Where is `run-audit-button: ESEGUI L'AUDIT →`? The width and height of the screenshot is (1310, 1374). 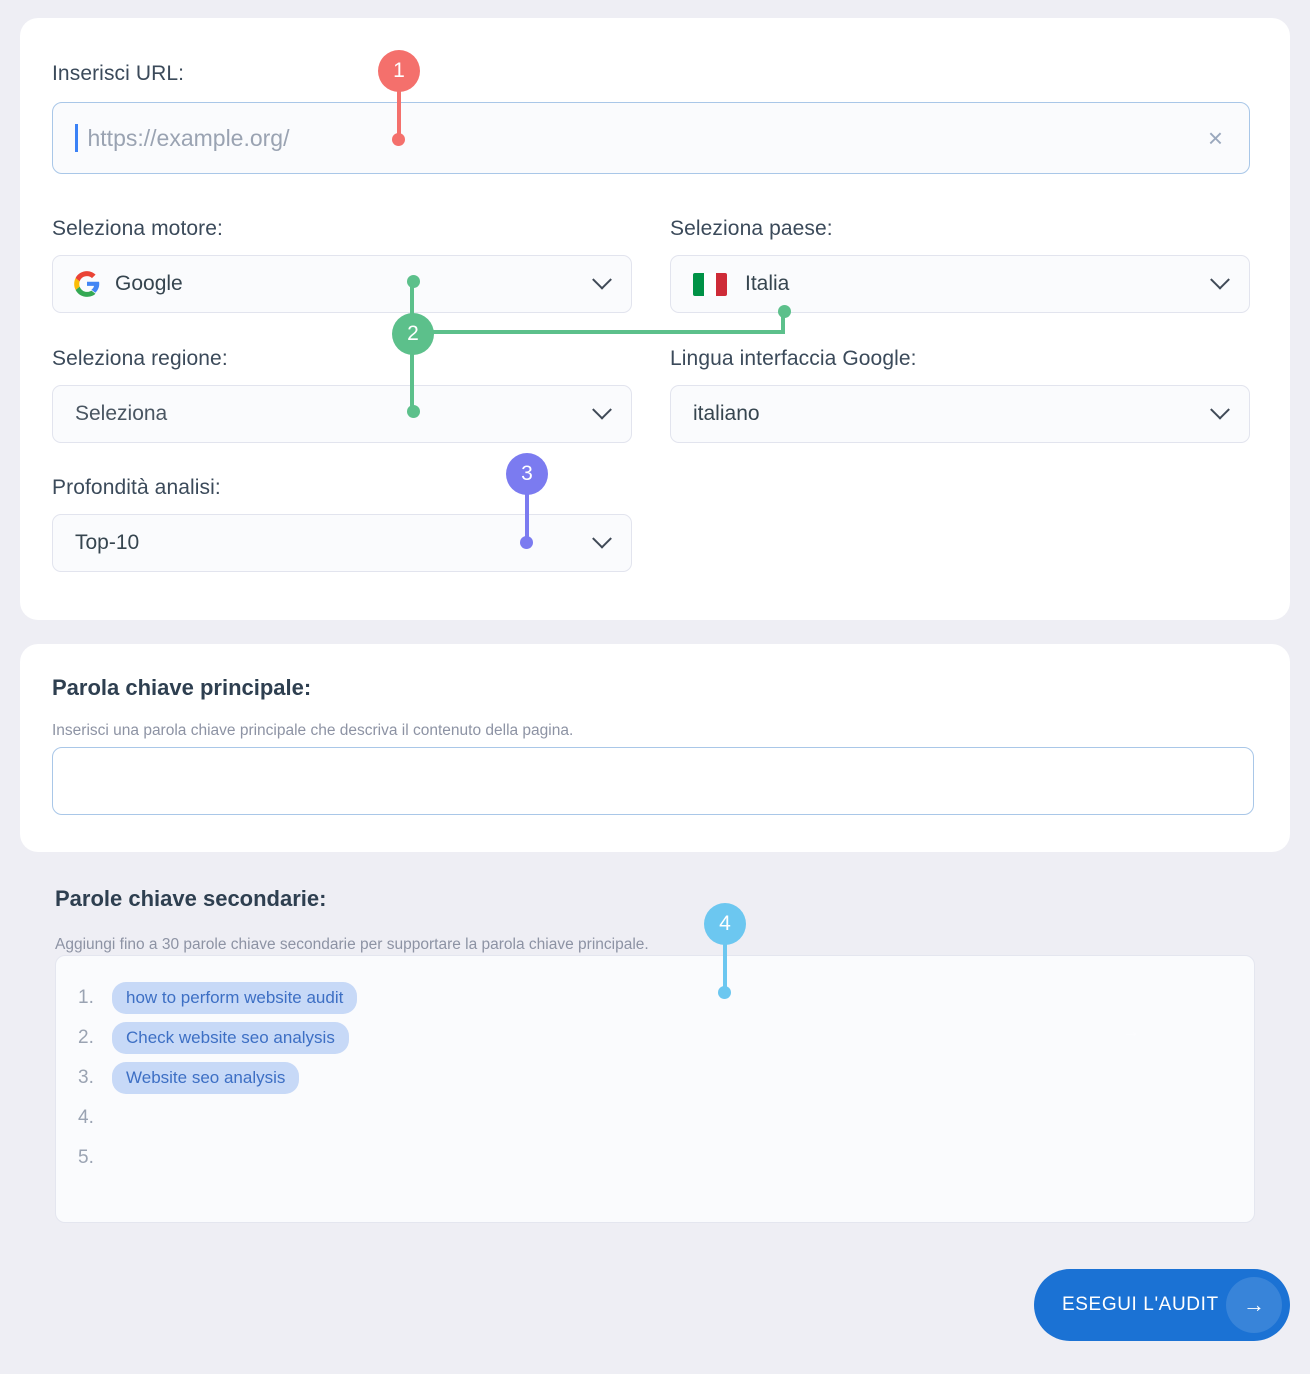 run-audit-button: ESEGUI L'AUDIT → is located at coordinates (1162, 1305).